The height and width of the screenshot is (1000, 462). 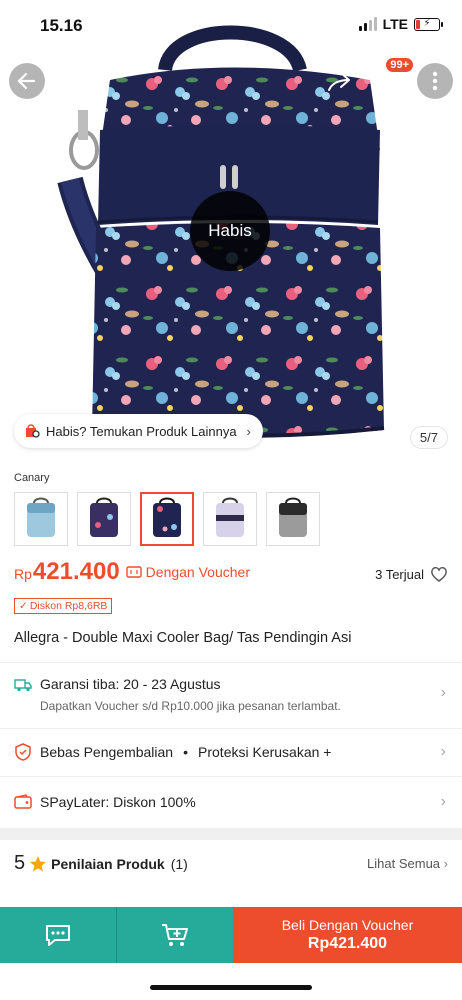 What do you see at coordinates (399, 574) in the screenshot?
I see `sold-count-label: 3 Terjual` at bounding box center [399, 574].